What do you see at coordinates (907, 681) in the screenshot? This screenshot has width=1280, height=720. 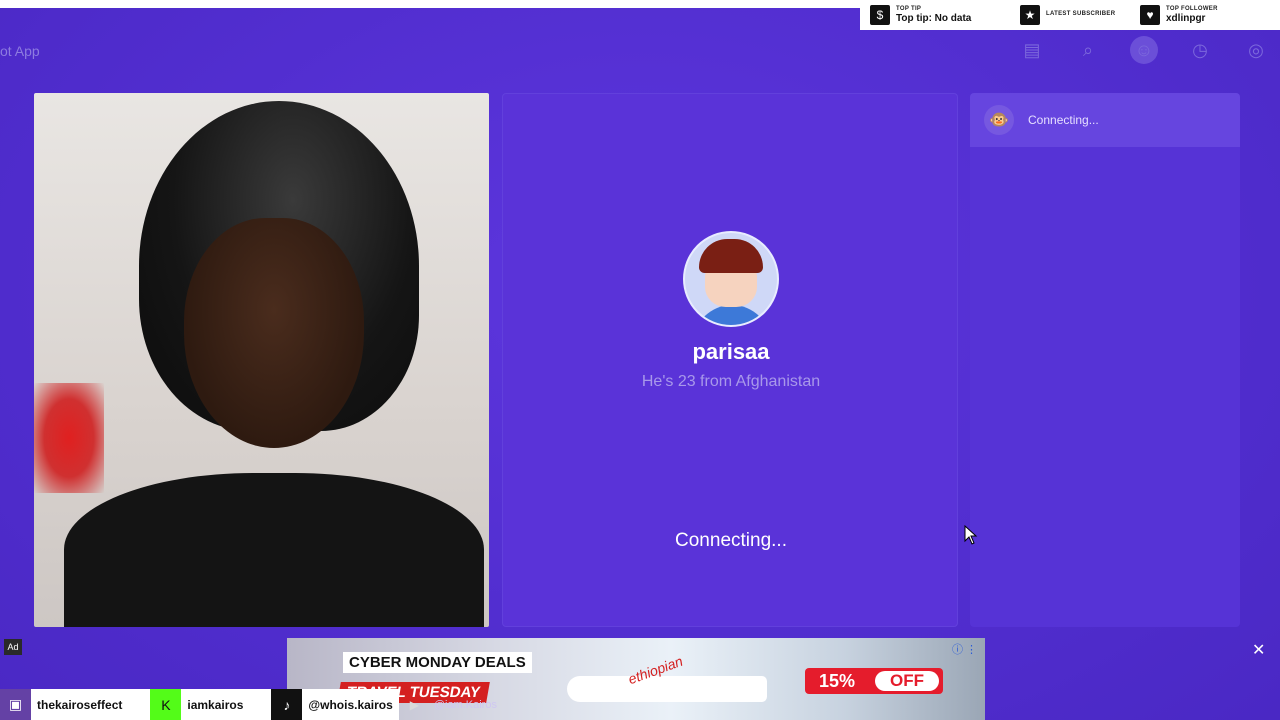 I see `ad-discount-off: OFF` at bounding box center [907, 681].